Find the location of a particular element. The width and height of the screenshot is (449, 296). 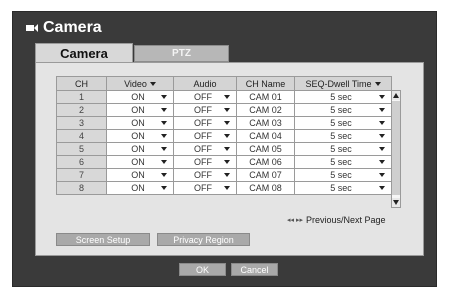

channel-name: CAM 01 is located at coordinates (265, 97).